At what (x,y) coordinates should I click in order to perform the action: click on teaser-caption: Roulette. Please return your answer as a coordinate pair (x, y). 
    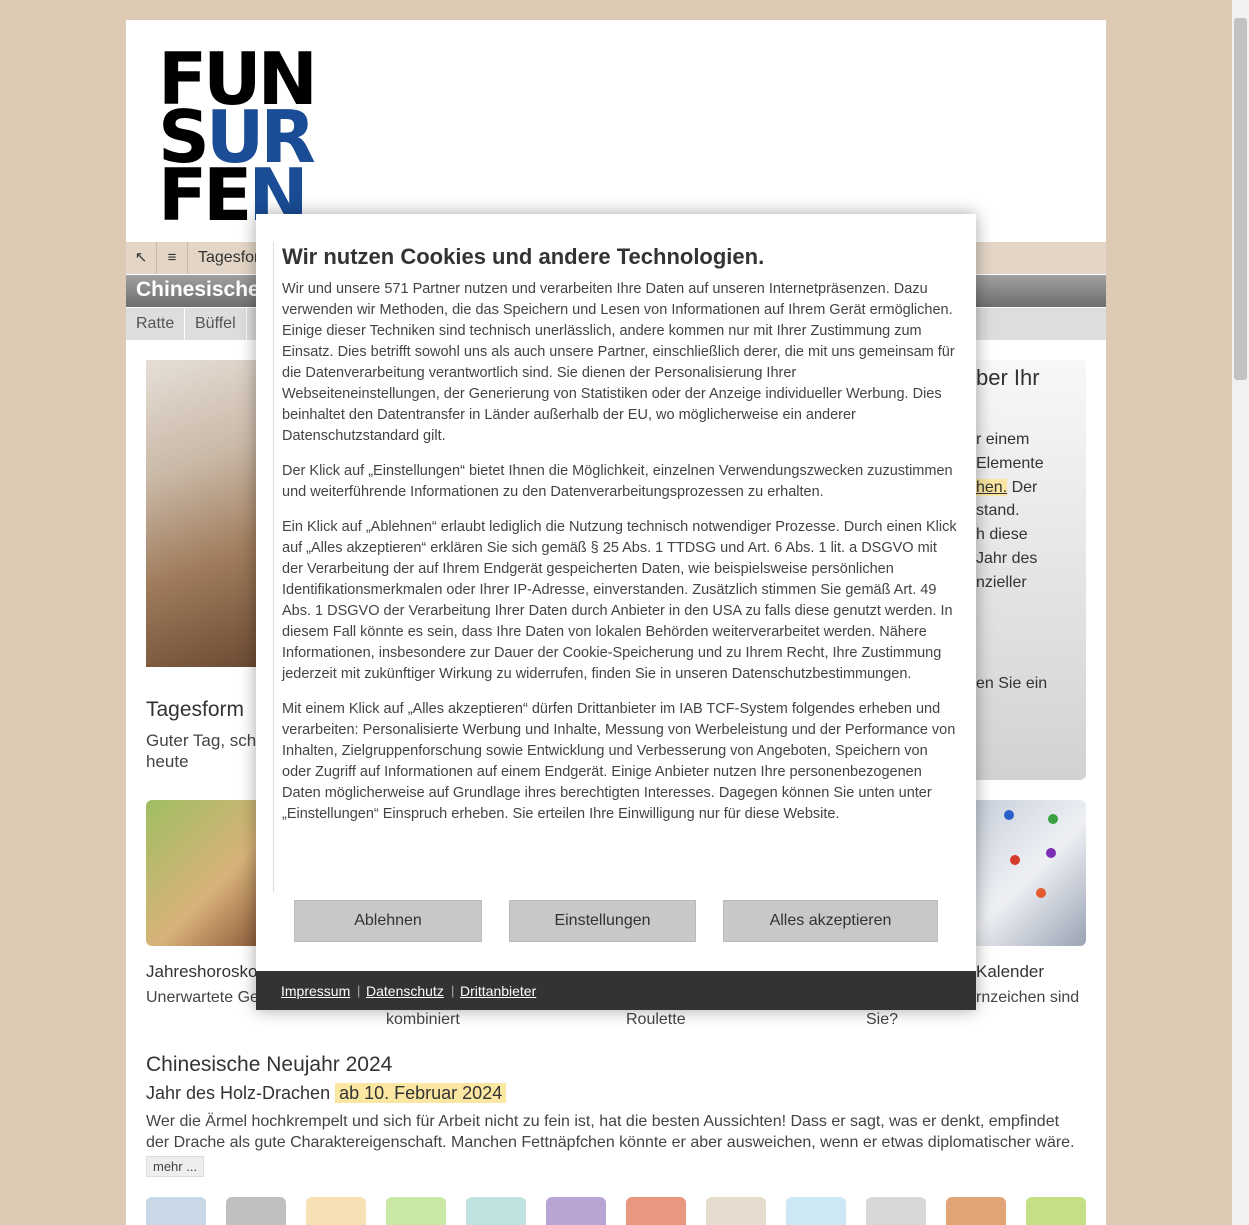
    Looking at the image, I should click on (656, 1019).